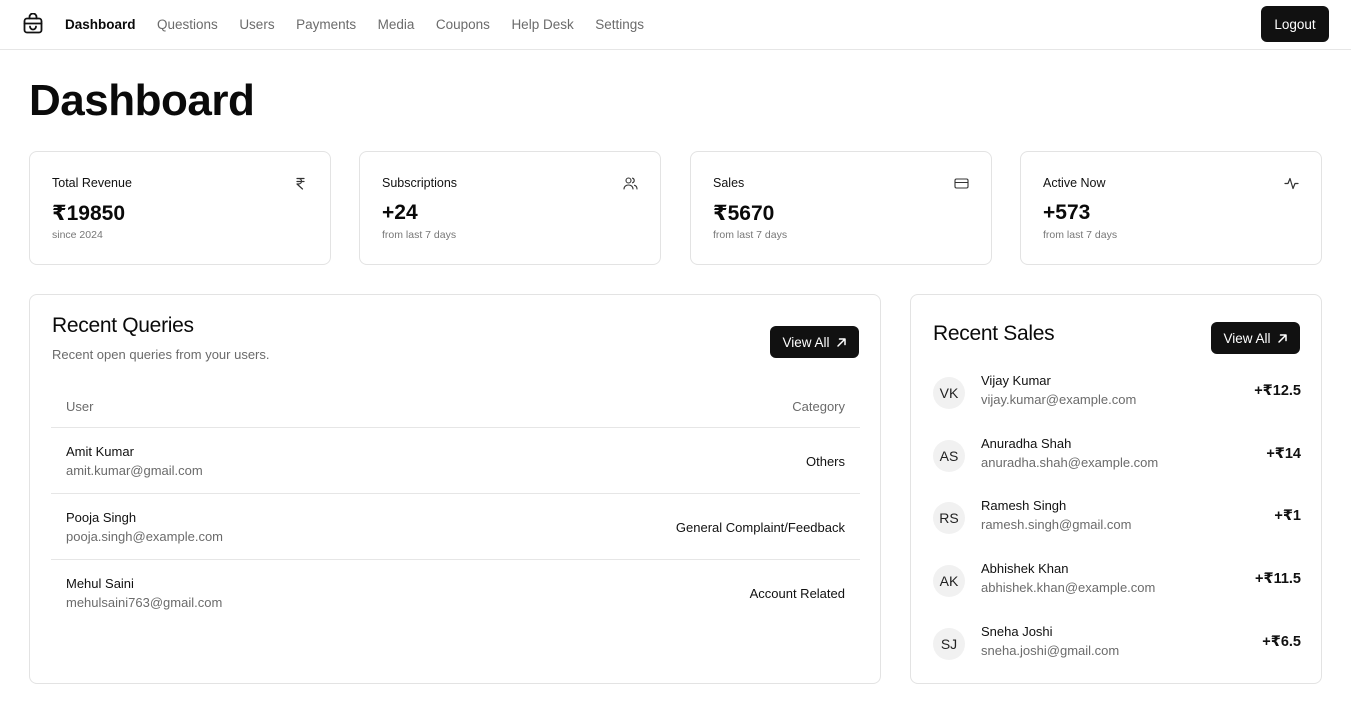 The height and width of the screenshot is (703, 1351). I want to click on sale-customer-name: Vijay Kumar, so click(1016, 380).